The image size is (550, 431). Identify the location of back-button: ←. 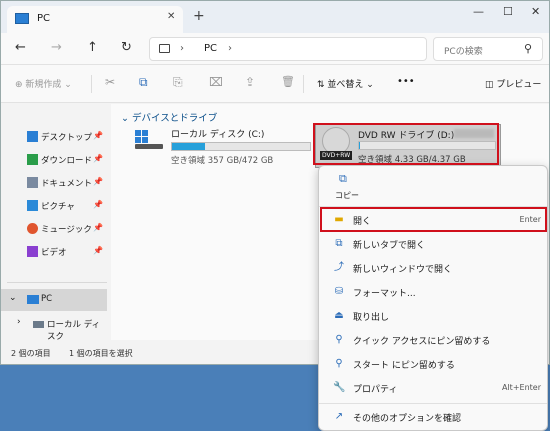
(20, 47).